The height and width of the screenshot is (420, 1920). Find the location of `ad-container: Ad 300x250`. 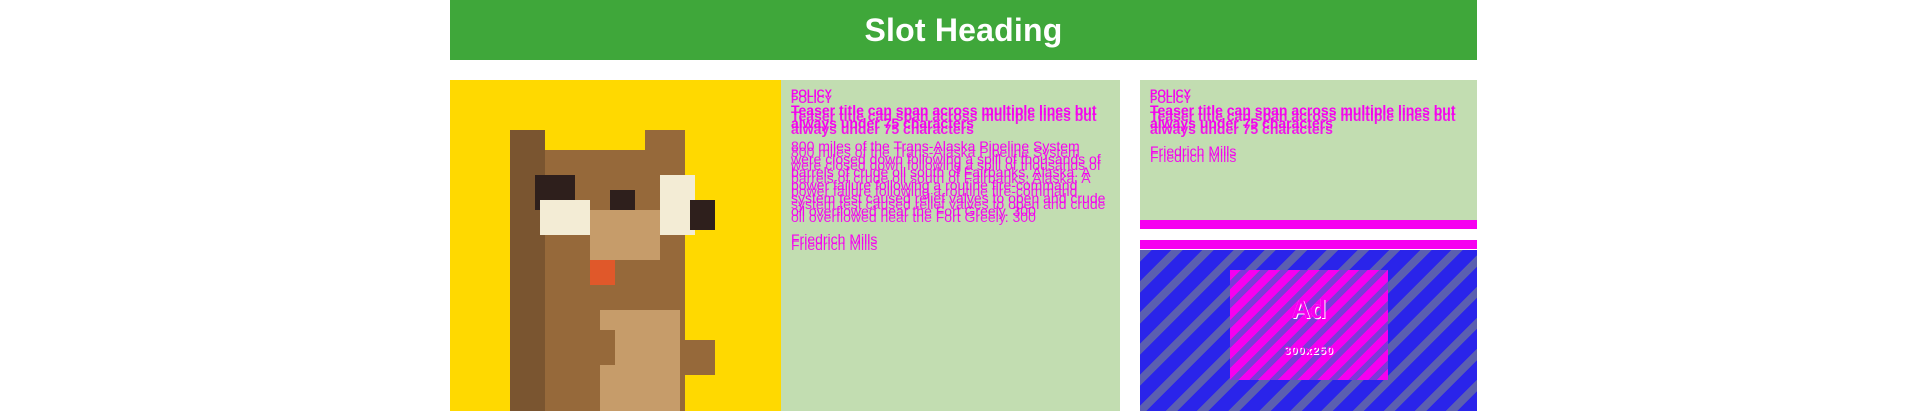

ad-container: Ad 300x250 is located at coordinates (1308, 315).